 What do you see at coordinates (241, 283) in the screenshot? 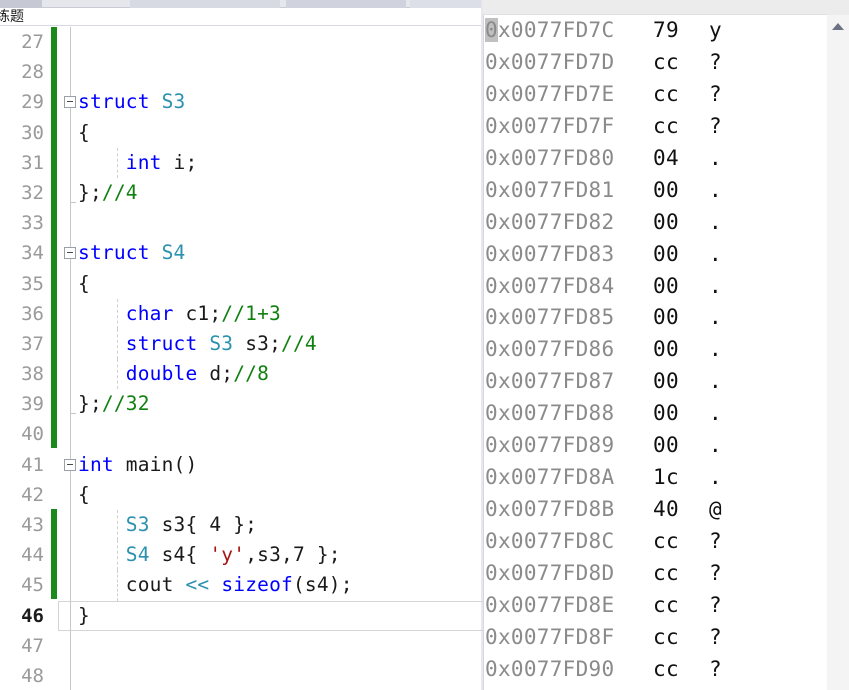
I see `code-line: 35 {` at bounding box center [241, 283].